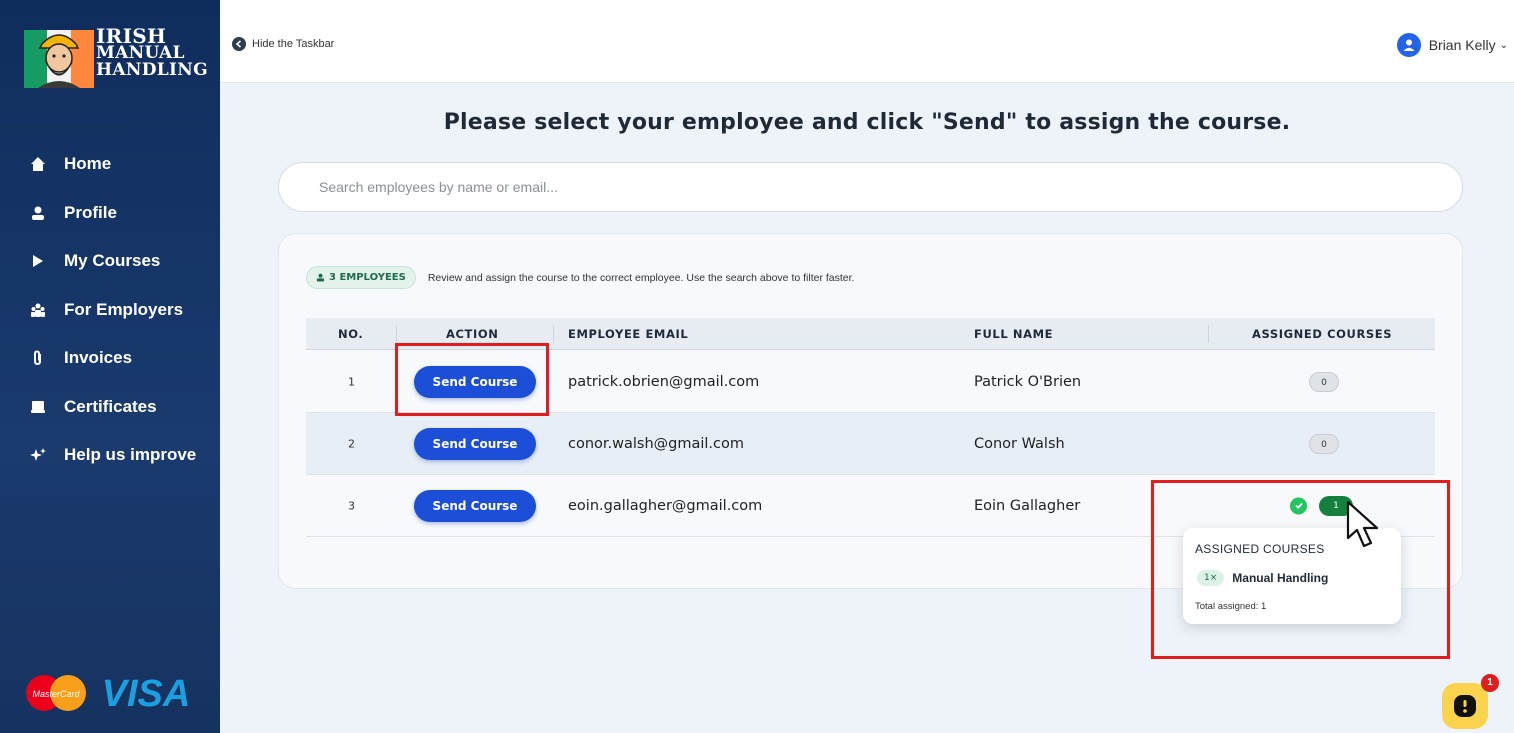 The width and height of the screenshot is (1514, 733). I want to click on sidebar-item-my-courses: My Courses, so click(110, 261).